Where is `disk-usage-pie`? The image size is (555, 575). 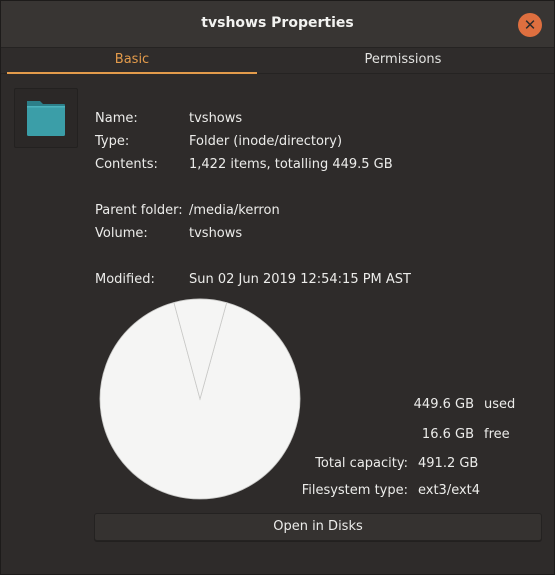
disk-usage-pie is located at coordinates (200, 399).